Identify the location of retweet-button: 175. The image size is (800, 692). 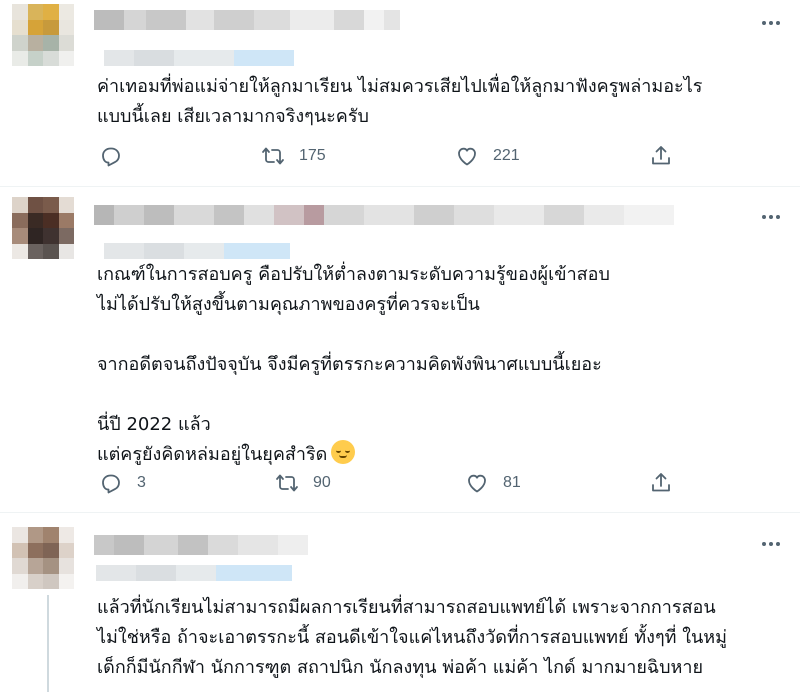
(293, 156).